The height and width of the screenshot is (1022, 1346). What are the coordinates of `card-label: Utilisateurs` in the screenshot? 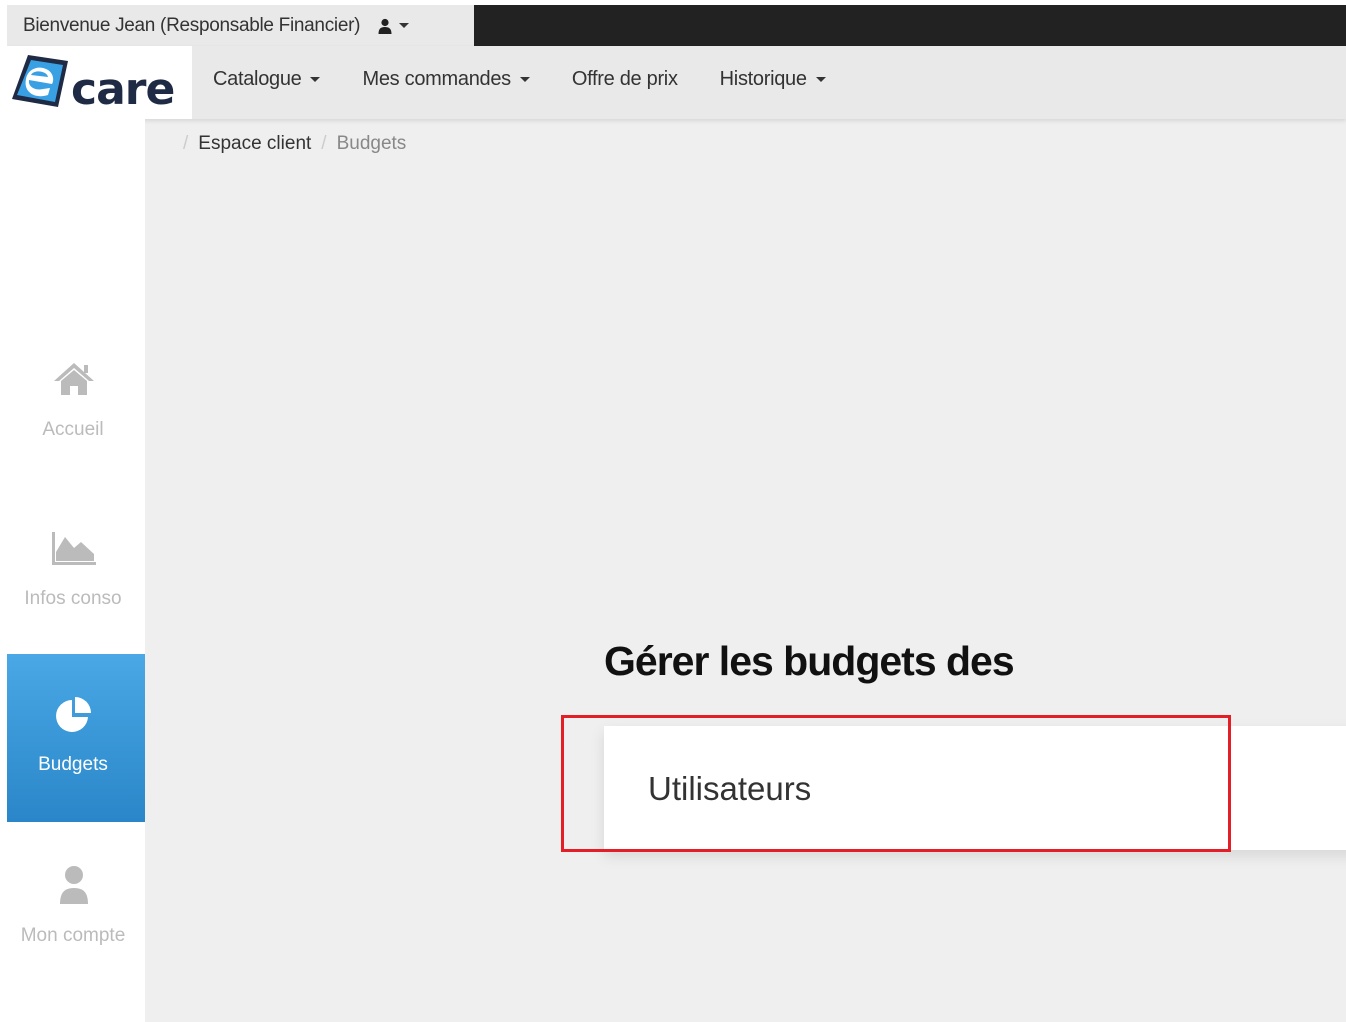 It's located at (730, 788).